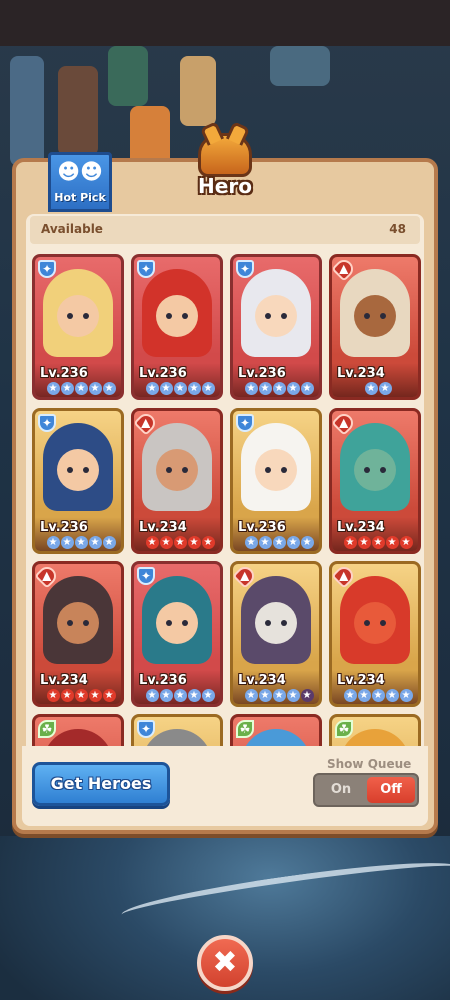 The height and width of the screenshot is (1000, 450). I want to click on hero-card: ✦, so click(177, 730).